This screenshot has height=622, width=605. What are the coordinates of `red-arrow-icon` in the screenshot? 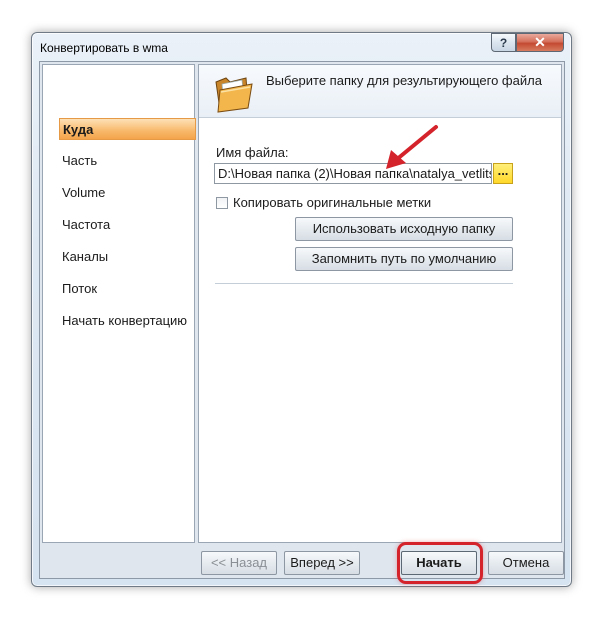 It's located at (412, 147).